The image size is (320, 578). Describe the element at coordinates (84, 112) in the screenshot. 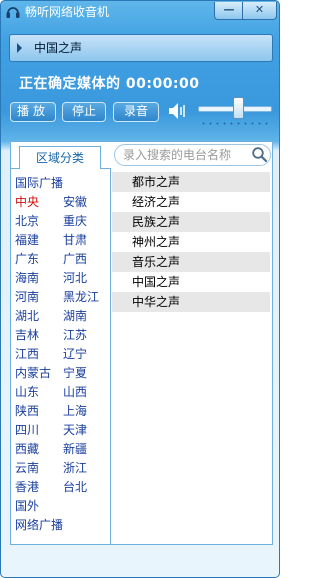

I see `stop-button: 停止` at that location.